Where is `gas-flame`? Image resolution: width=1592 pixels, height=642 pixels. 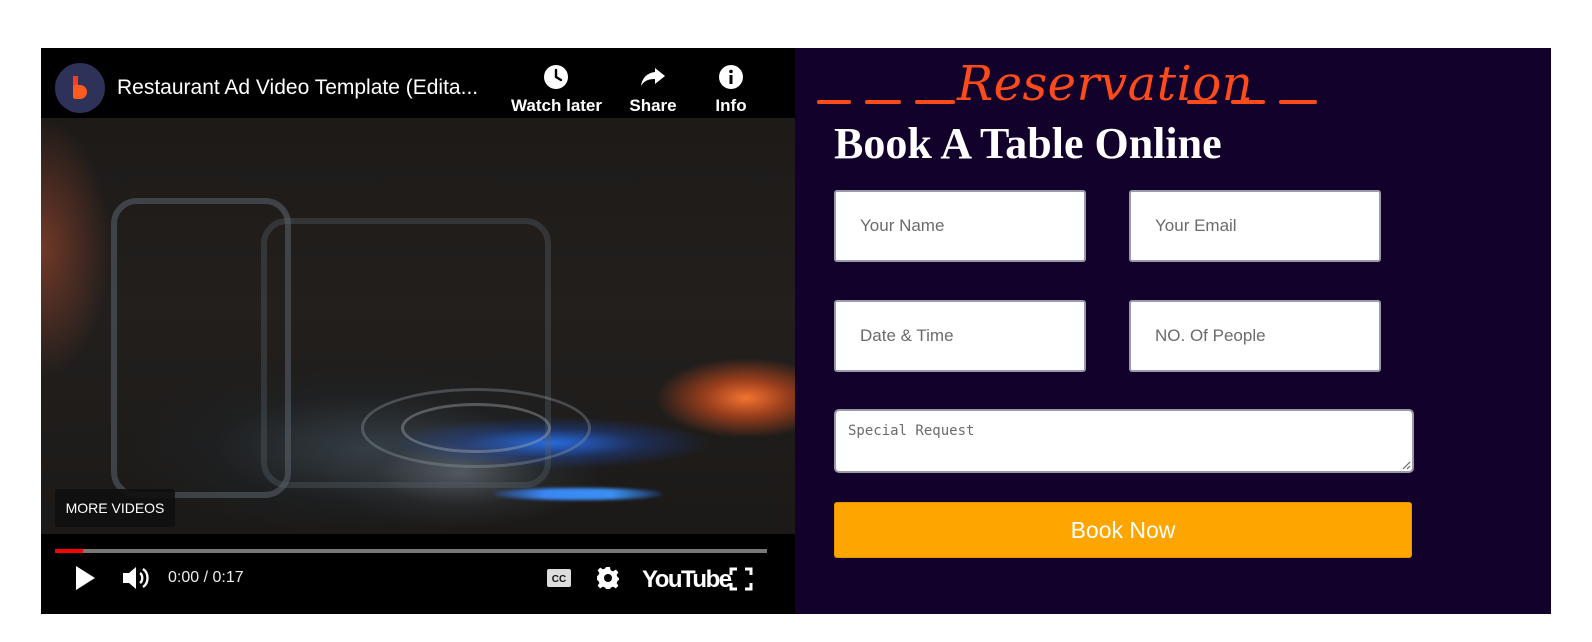 gas-flame is located at coordinates (578, 494).